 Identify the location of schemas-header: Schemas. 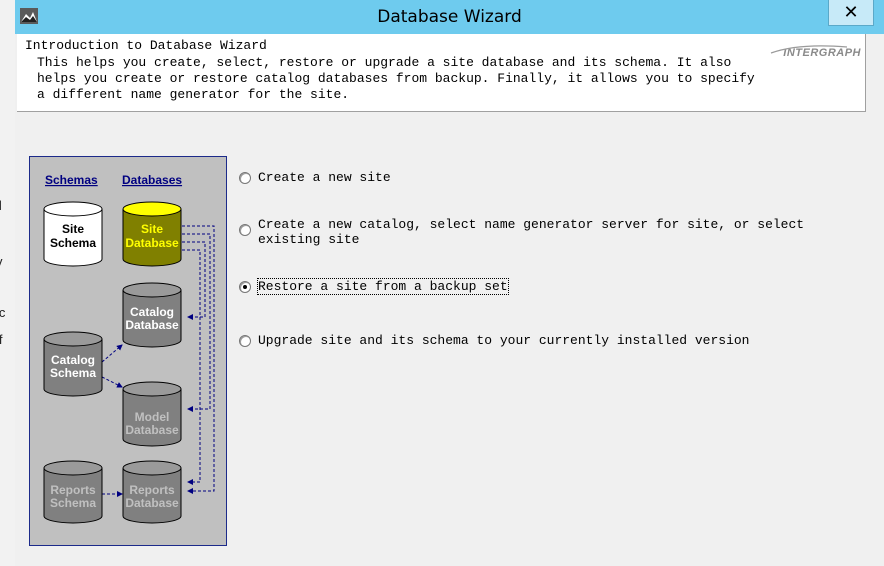
(71, 180).